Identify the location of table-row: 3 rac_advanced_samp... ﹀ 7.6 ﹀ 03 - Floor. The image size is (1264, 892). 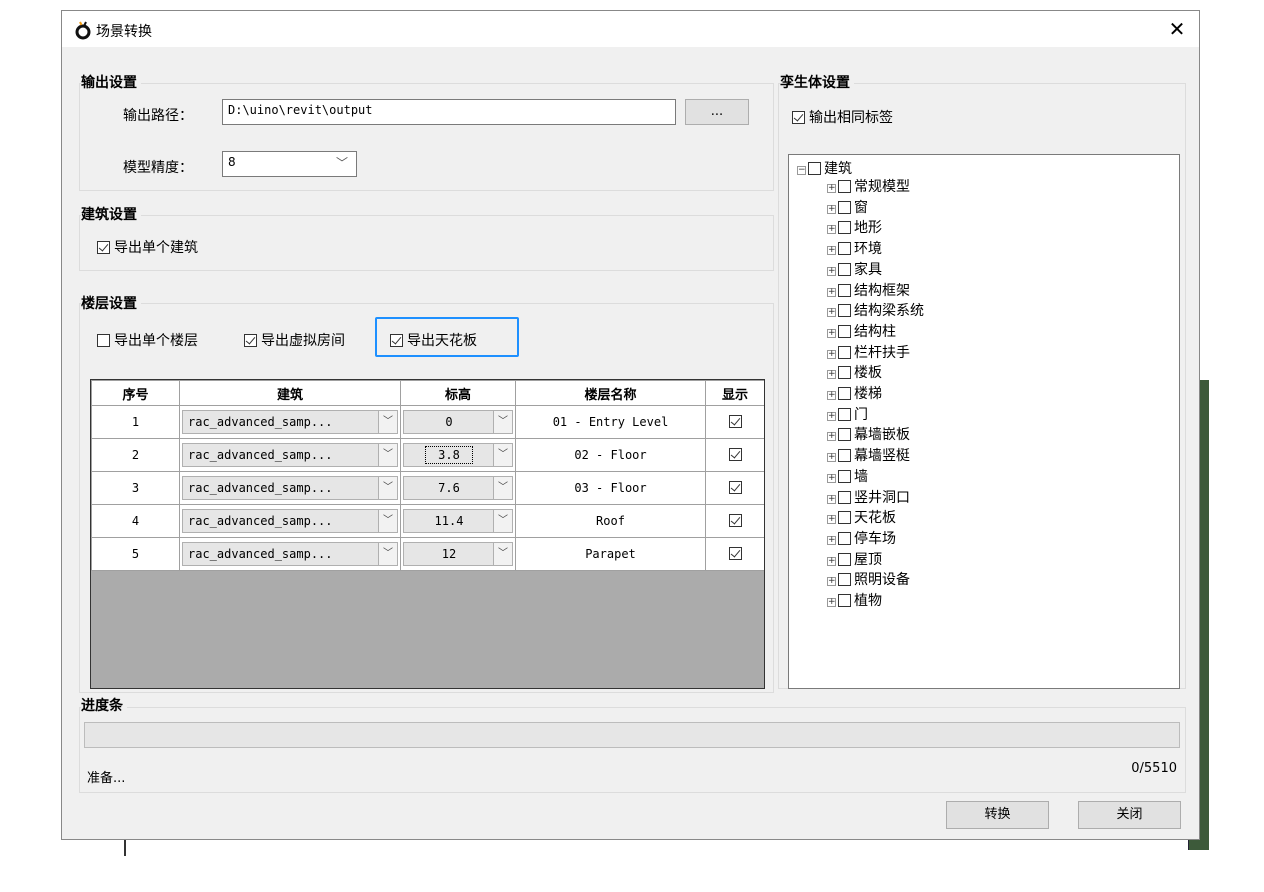
(427, 488).